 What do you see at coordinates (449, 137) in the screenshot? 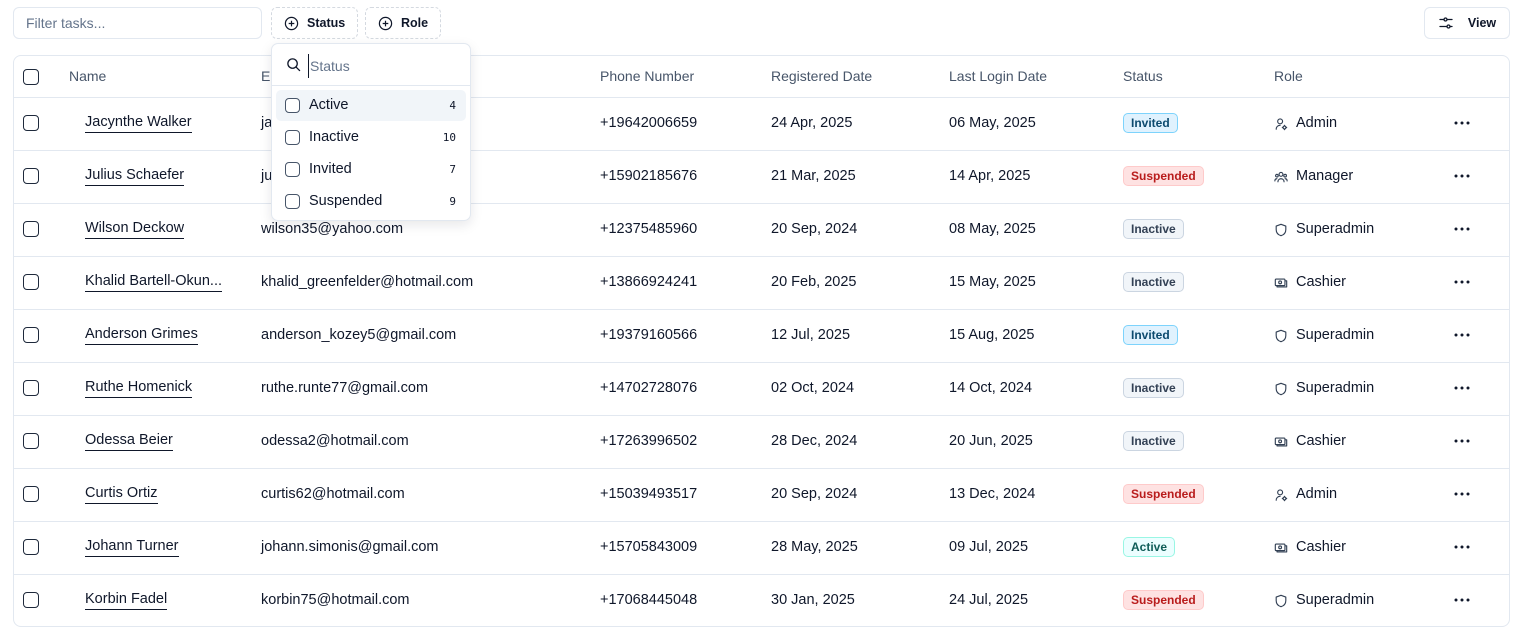
I see `status-option-count: 10` at bounding box center [449, 137].